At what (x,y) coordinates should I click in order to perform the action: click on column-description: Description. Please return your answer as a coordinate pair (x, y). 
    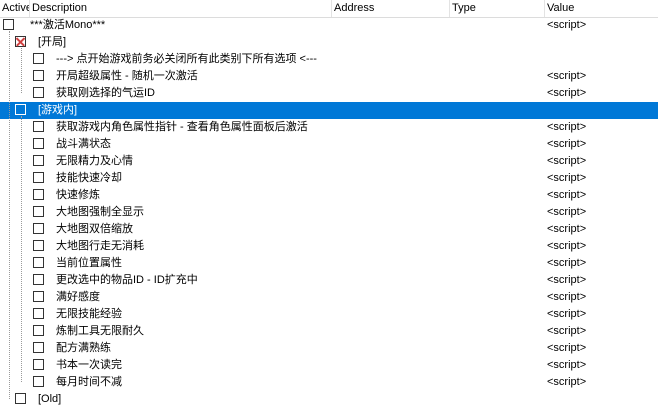
    Looking at the image, I should click on (181, 8).